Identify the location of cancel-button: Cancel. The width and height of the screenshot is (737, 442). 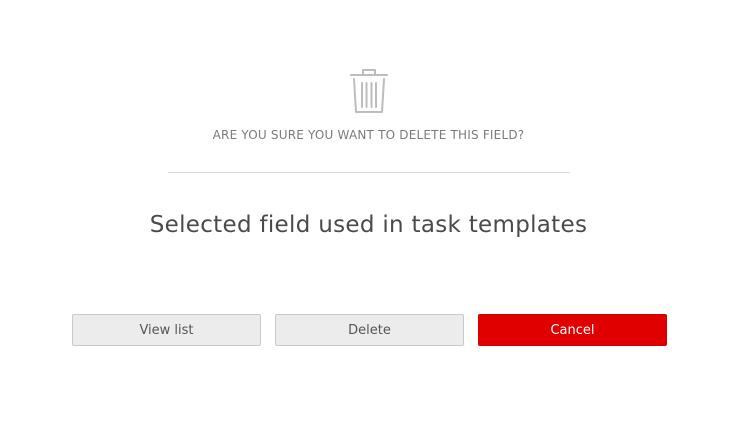
(572, 330).